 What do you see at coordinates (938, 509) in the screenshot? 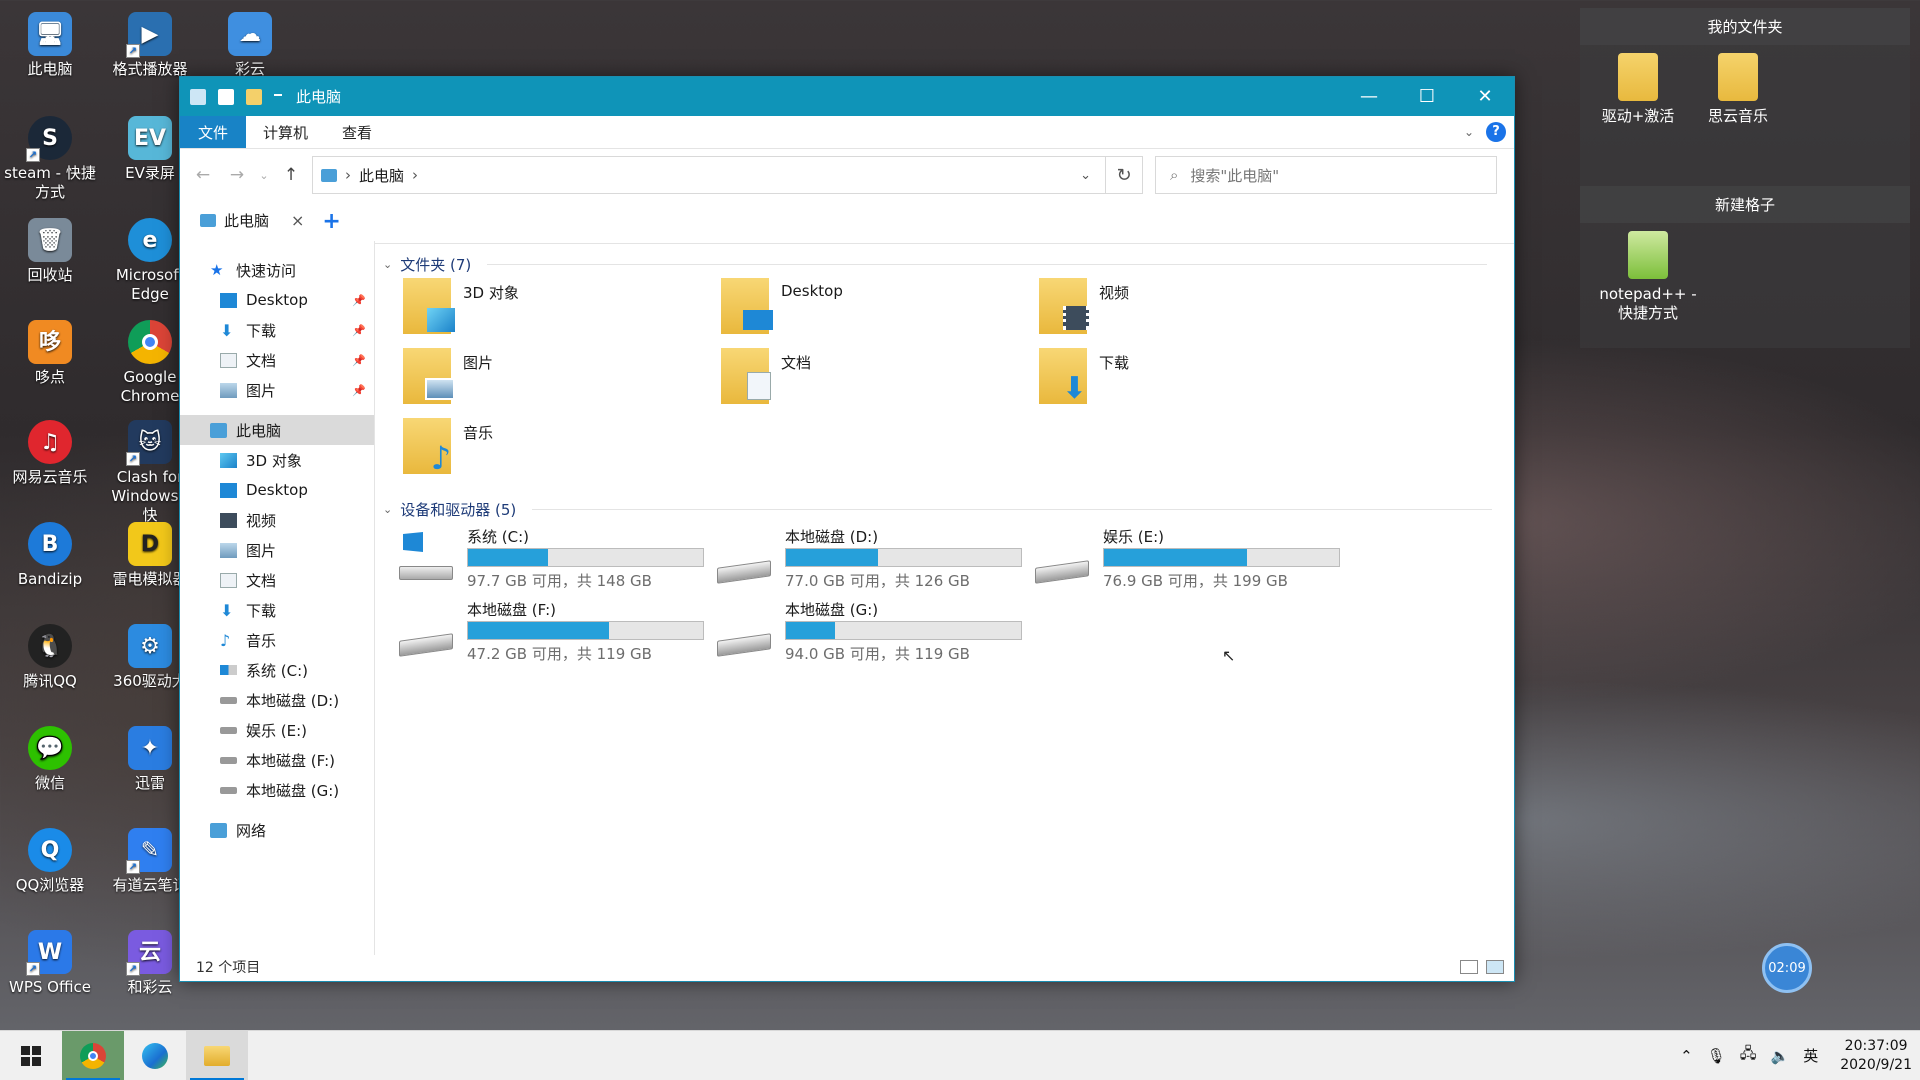
I see `drives-section-header: ⌄ 设备和驱动器 (5)` at bounding box center [938, 509].